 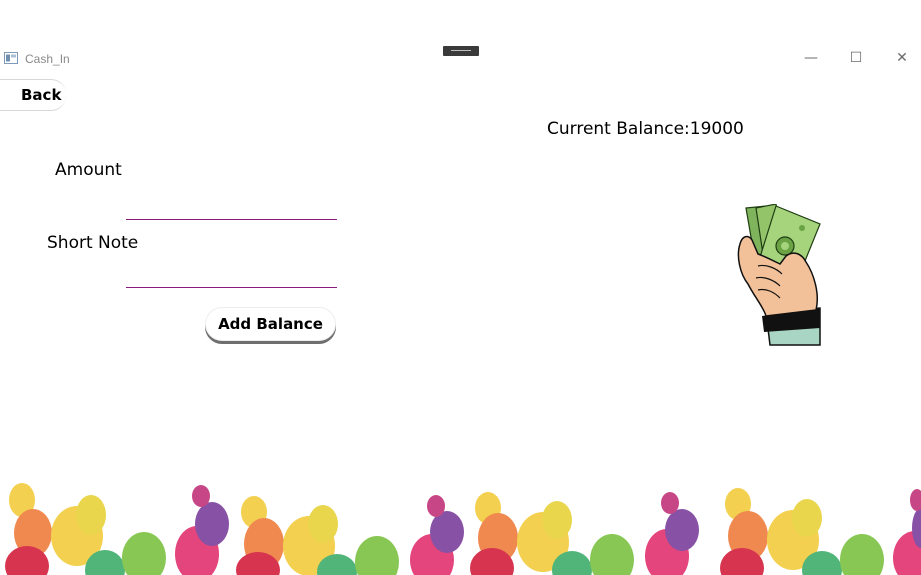 I want to click on short-note-input, so click(x=231, y=275).